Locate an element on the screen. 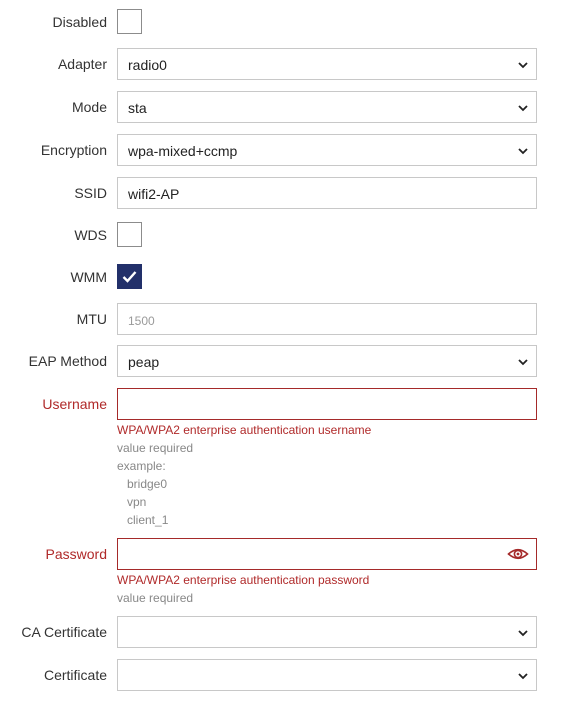  checkmark-icon is located at coordinates (129, 277).